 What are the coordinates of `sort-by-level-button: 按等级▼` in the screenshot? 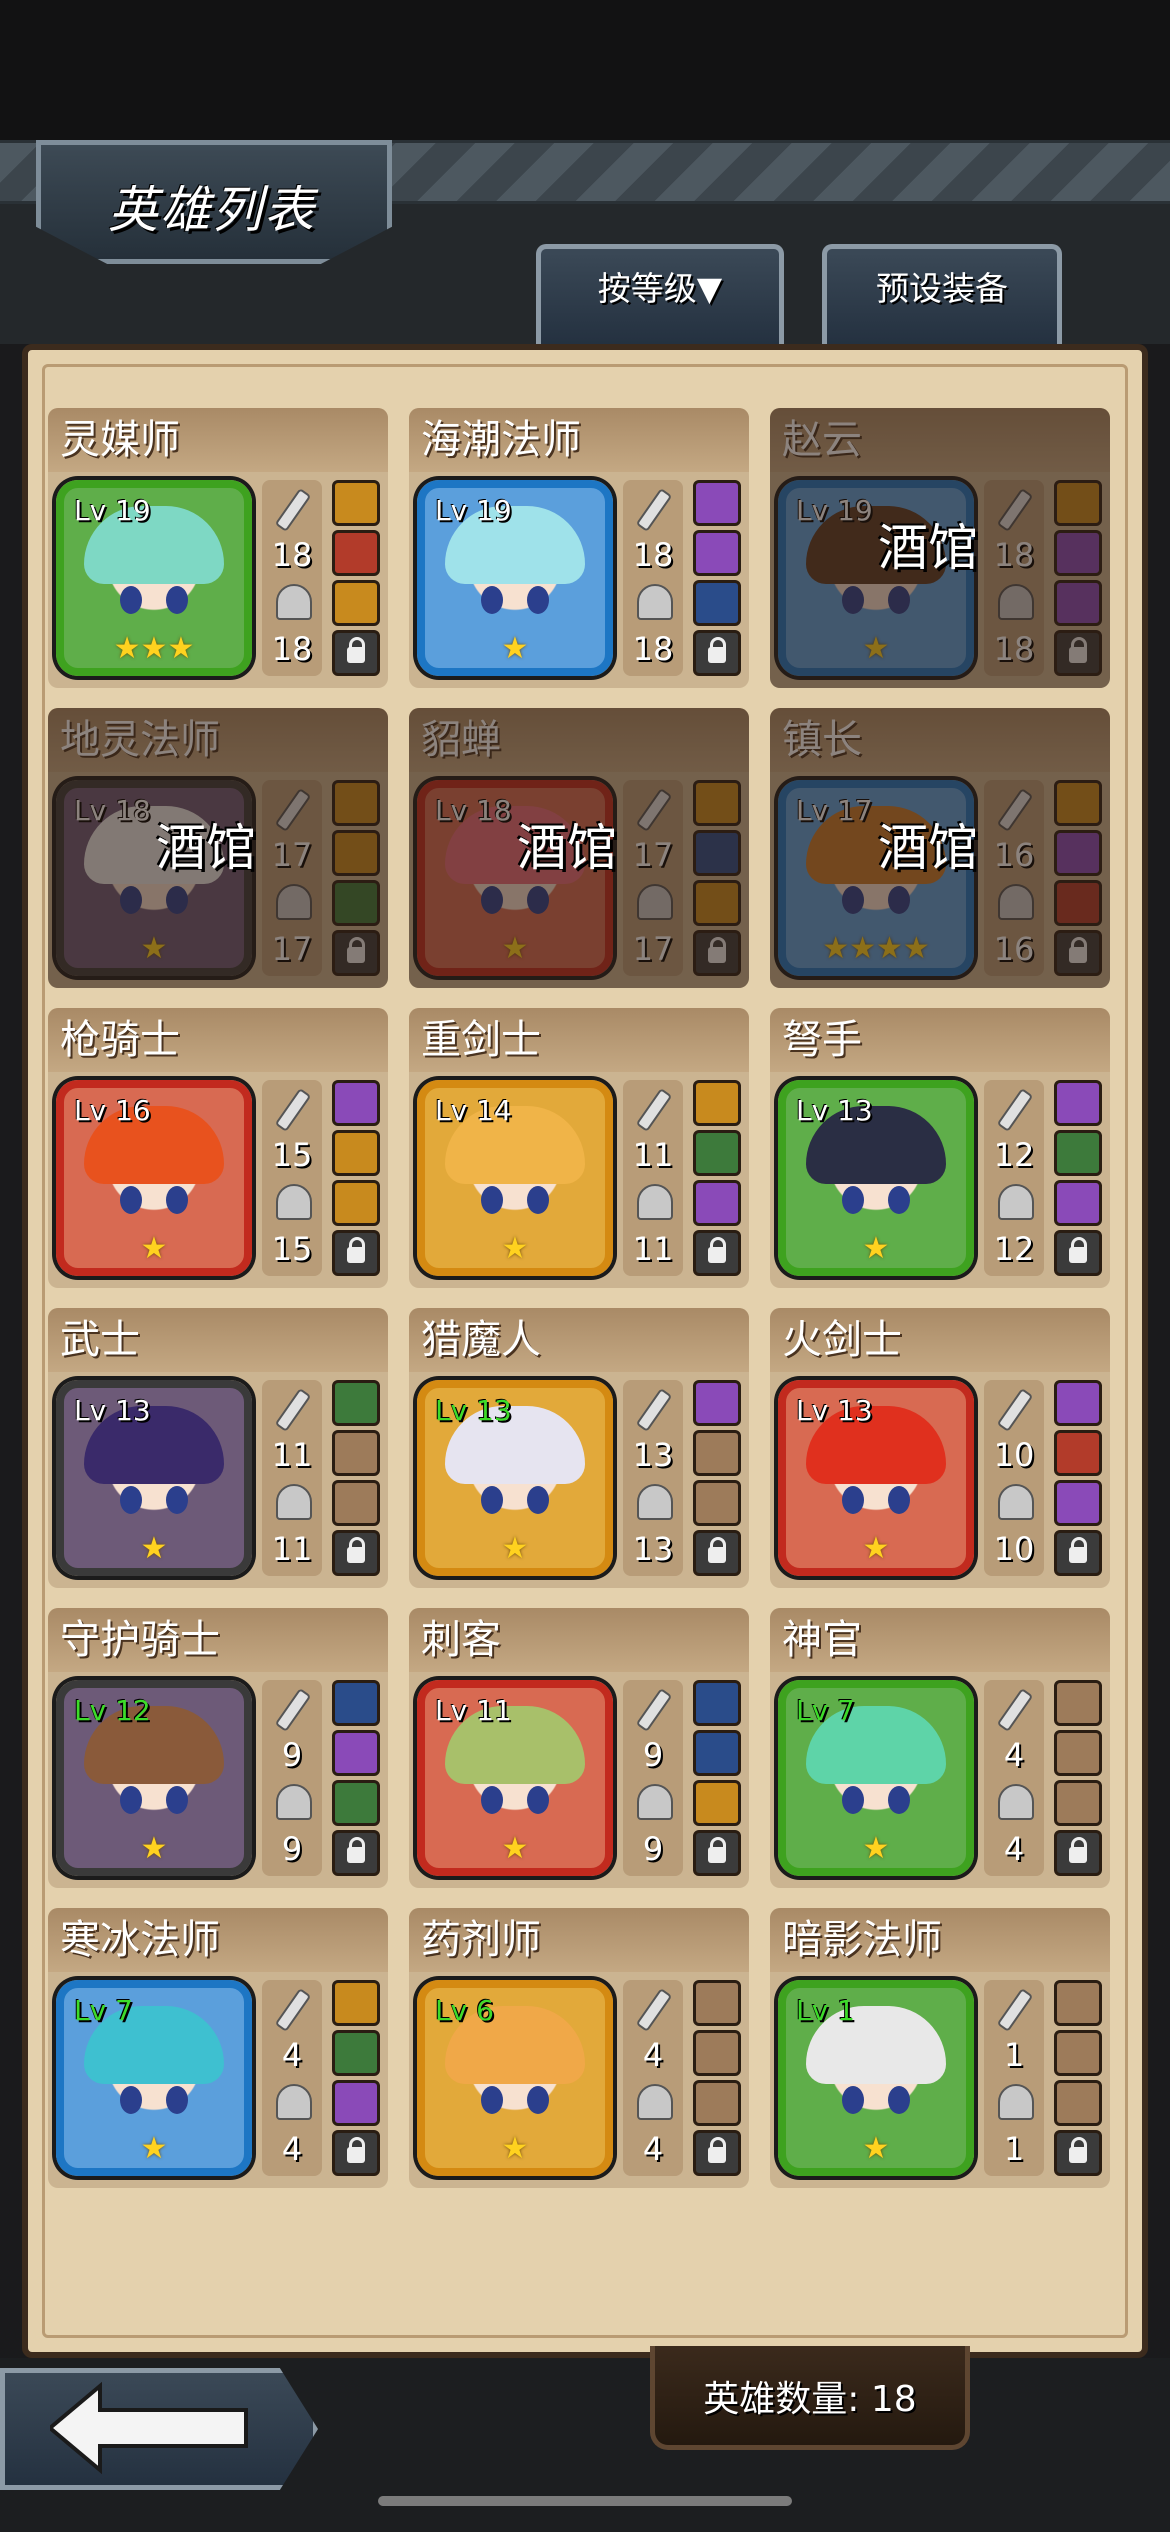 It's located at (660, 294).